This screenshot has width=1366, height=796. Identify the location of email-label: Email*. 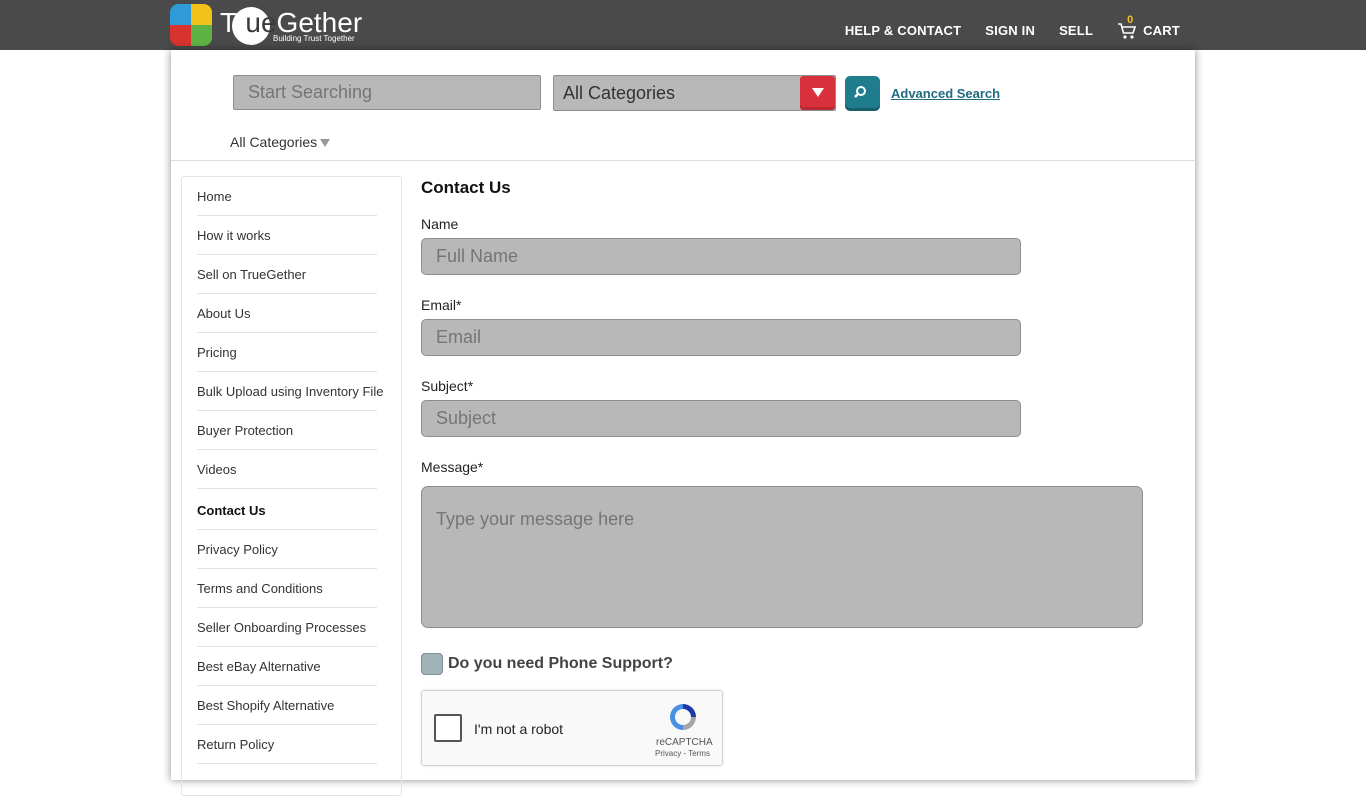
(441, 305).